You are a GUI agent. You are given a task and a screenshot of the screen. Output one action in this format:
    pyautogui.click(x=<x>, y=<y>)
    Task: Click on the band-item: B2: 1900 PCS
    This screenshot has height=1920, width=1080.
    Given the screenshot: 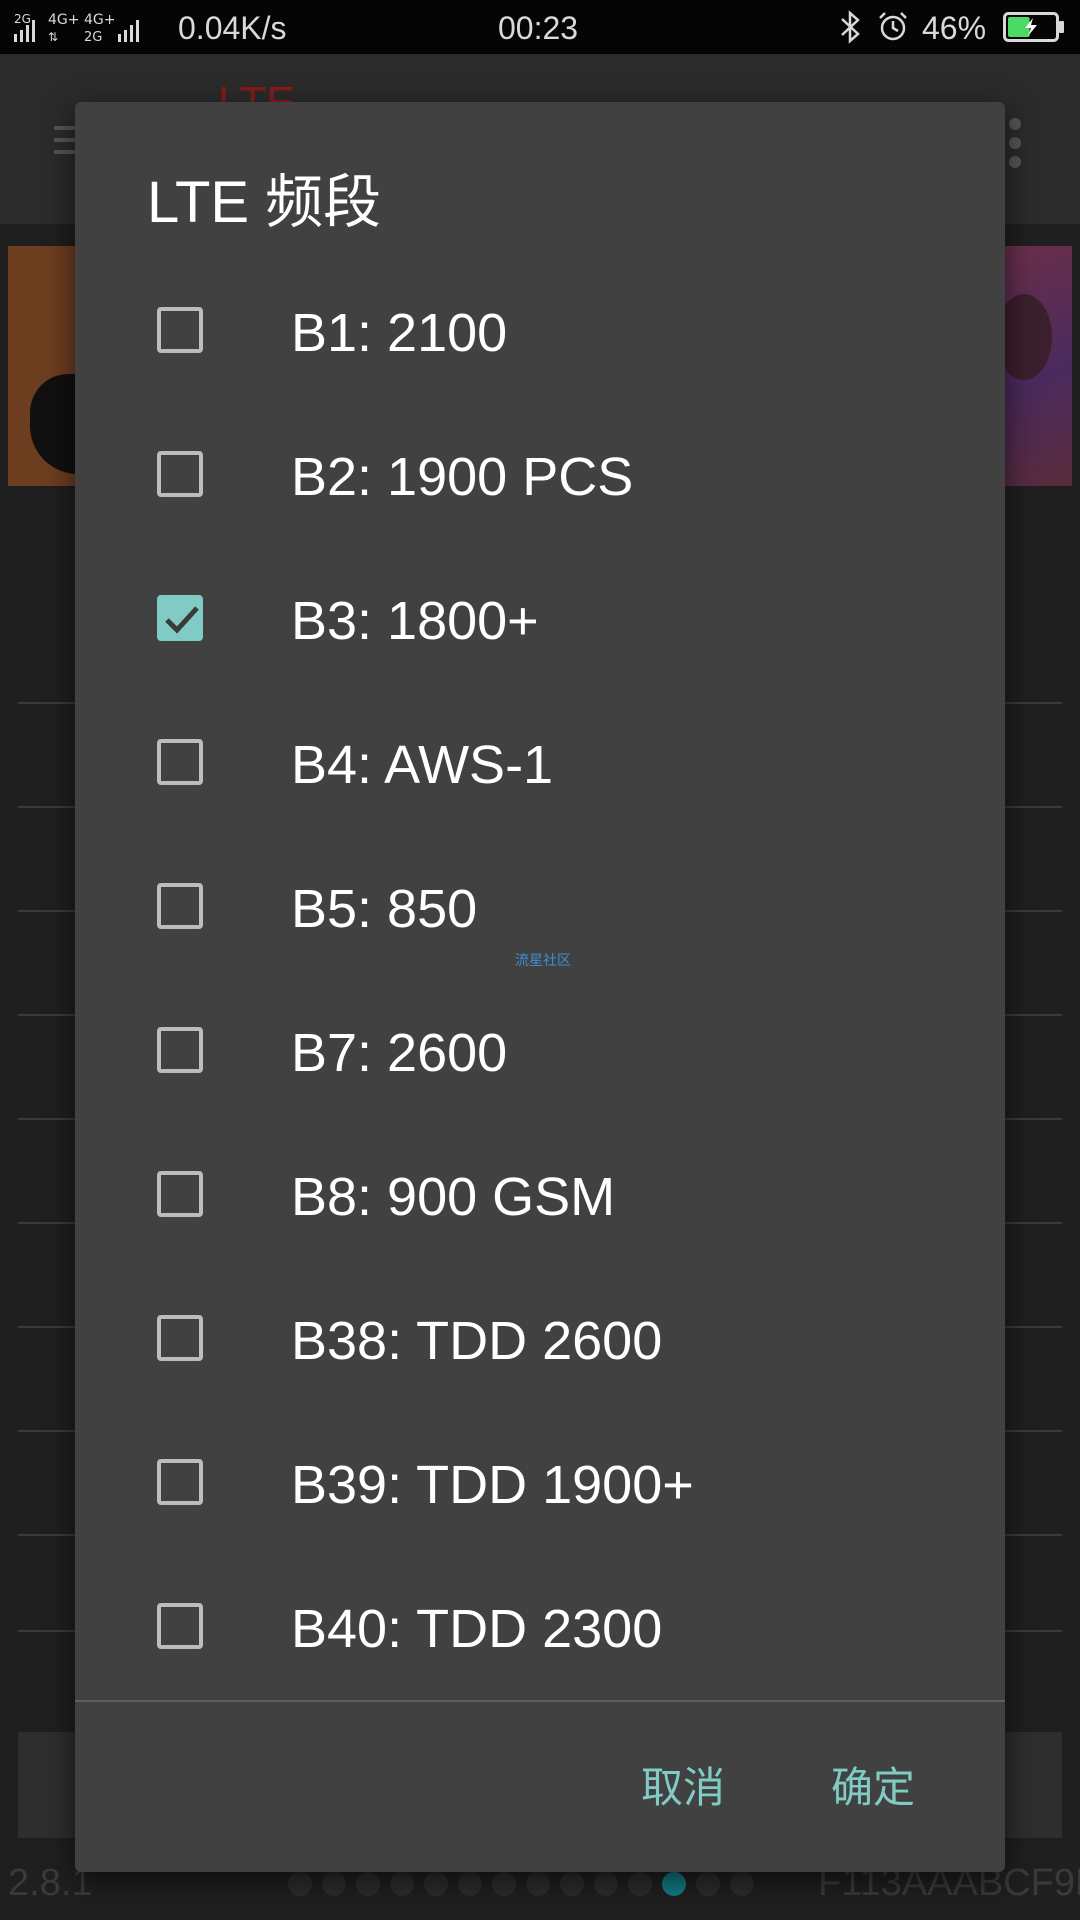 What is the action you would take?
    pyautogui.click(x=540, y=478)
    